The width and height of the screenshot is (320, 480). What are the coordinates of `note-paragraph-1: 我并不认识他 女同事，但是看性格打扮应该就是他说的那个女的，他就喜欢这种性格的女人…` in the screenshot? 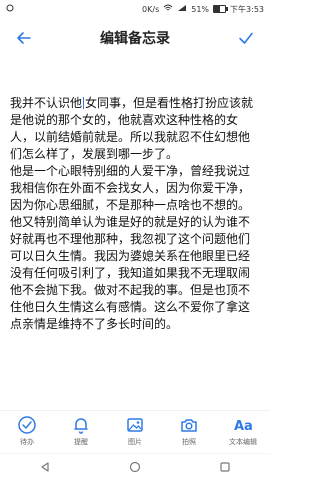 It's located at (135, 129).